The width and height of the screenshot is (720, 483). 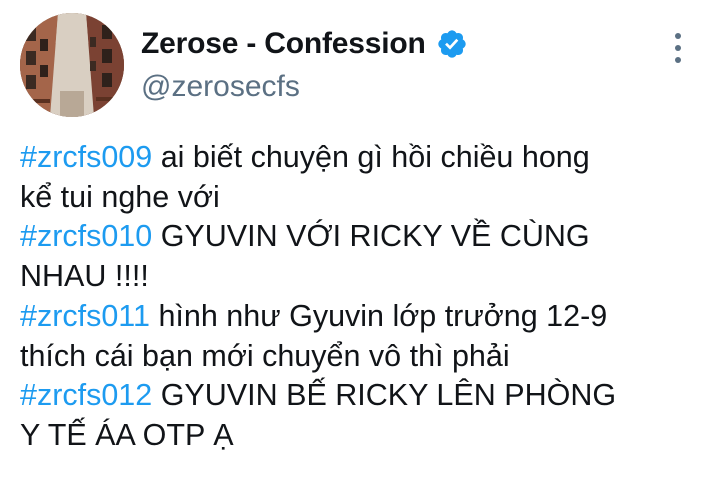 What do you see at coordinates (85, 316) in the screenshot?
I see `hashtag-link: #zrcfs011` at bounding box center [85, 316].